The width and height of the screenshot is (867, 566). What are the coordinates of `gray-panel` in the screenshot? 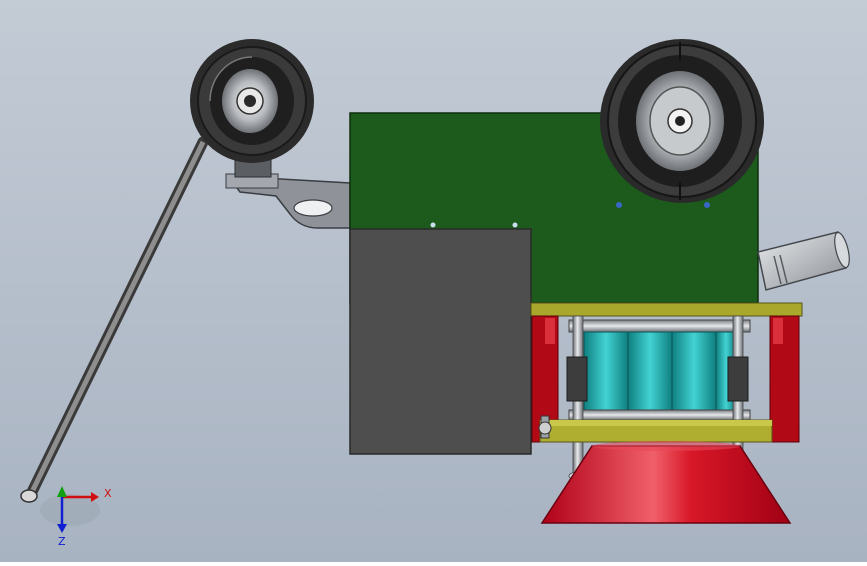 It's located at (440, 341).